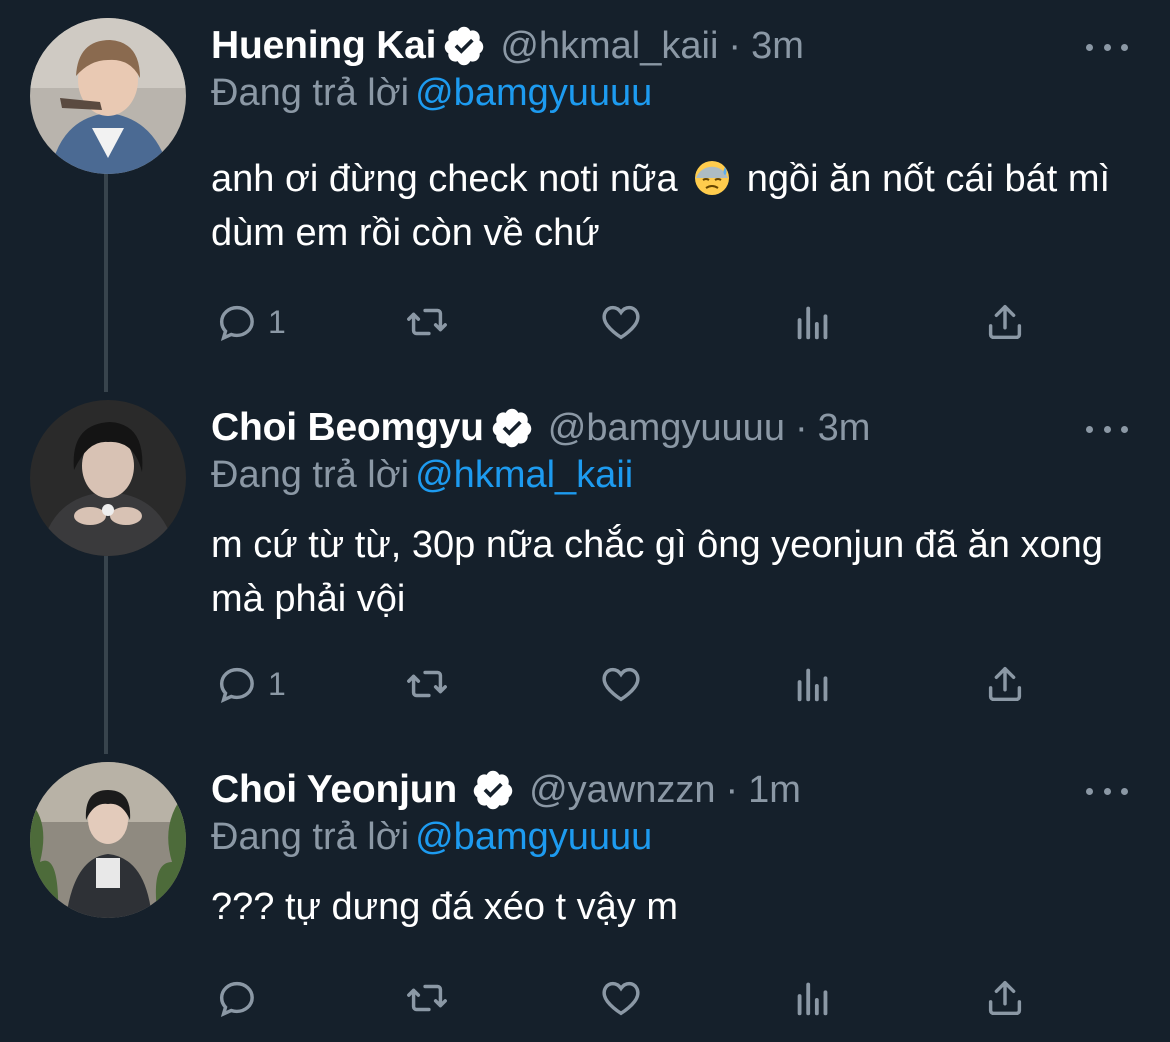 This screenshot has height=1042, width=1170. What do you see at coordinates (524, 475) in the screenshot?
I see `mention-link: @hkmal_kaii` at bounding box center [524, 475].